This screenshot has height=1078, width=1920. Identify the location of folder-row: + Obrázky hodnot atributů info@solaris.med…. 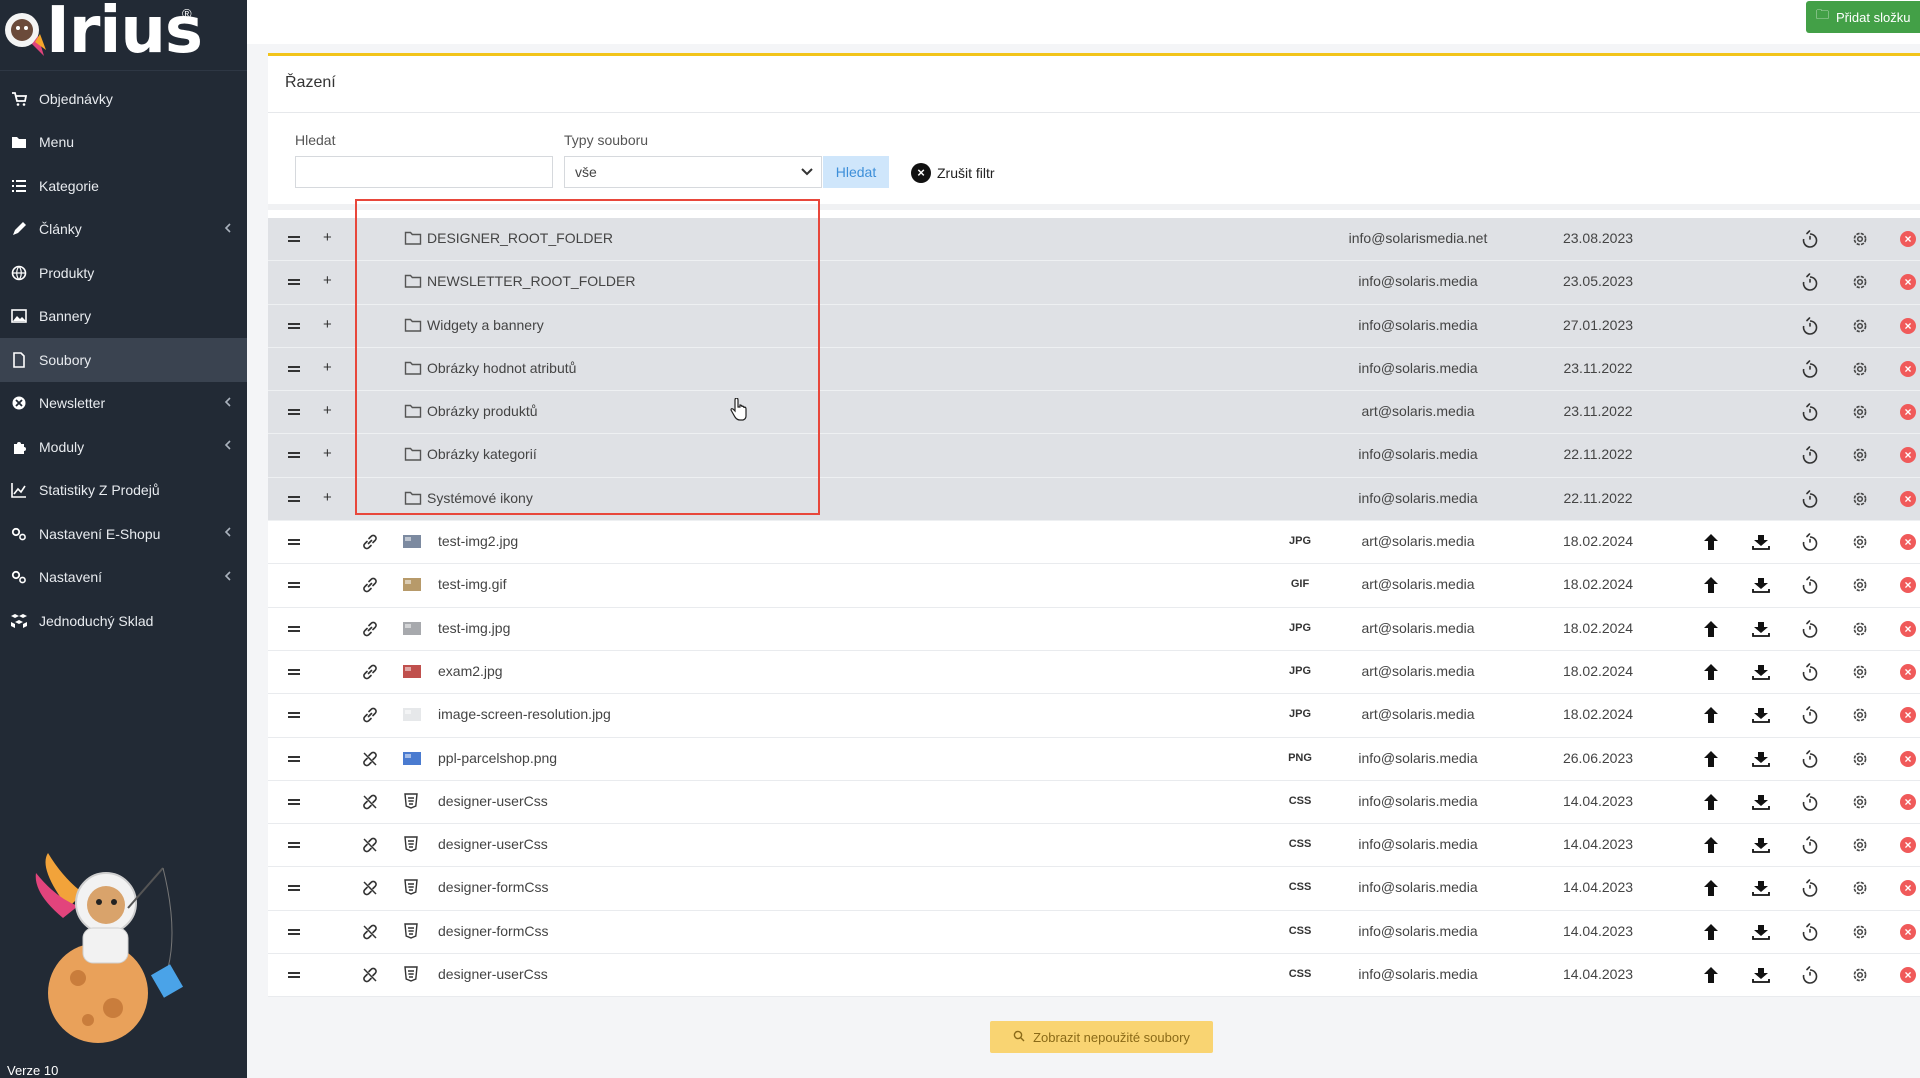
(1094, 369).